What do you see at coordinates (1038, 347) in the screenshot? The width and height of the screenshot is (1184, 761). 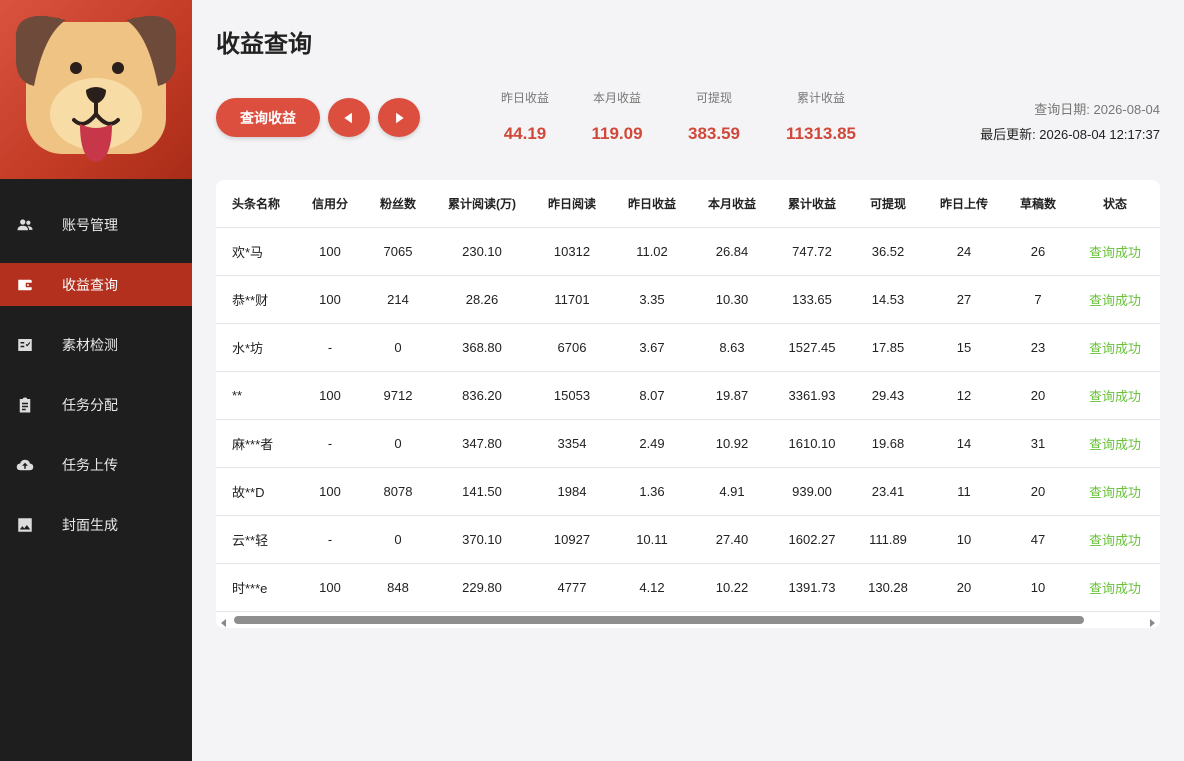 I see `table-cell: 23` at bounding box center [1038, 347].